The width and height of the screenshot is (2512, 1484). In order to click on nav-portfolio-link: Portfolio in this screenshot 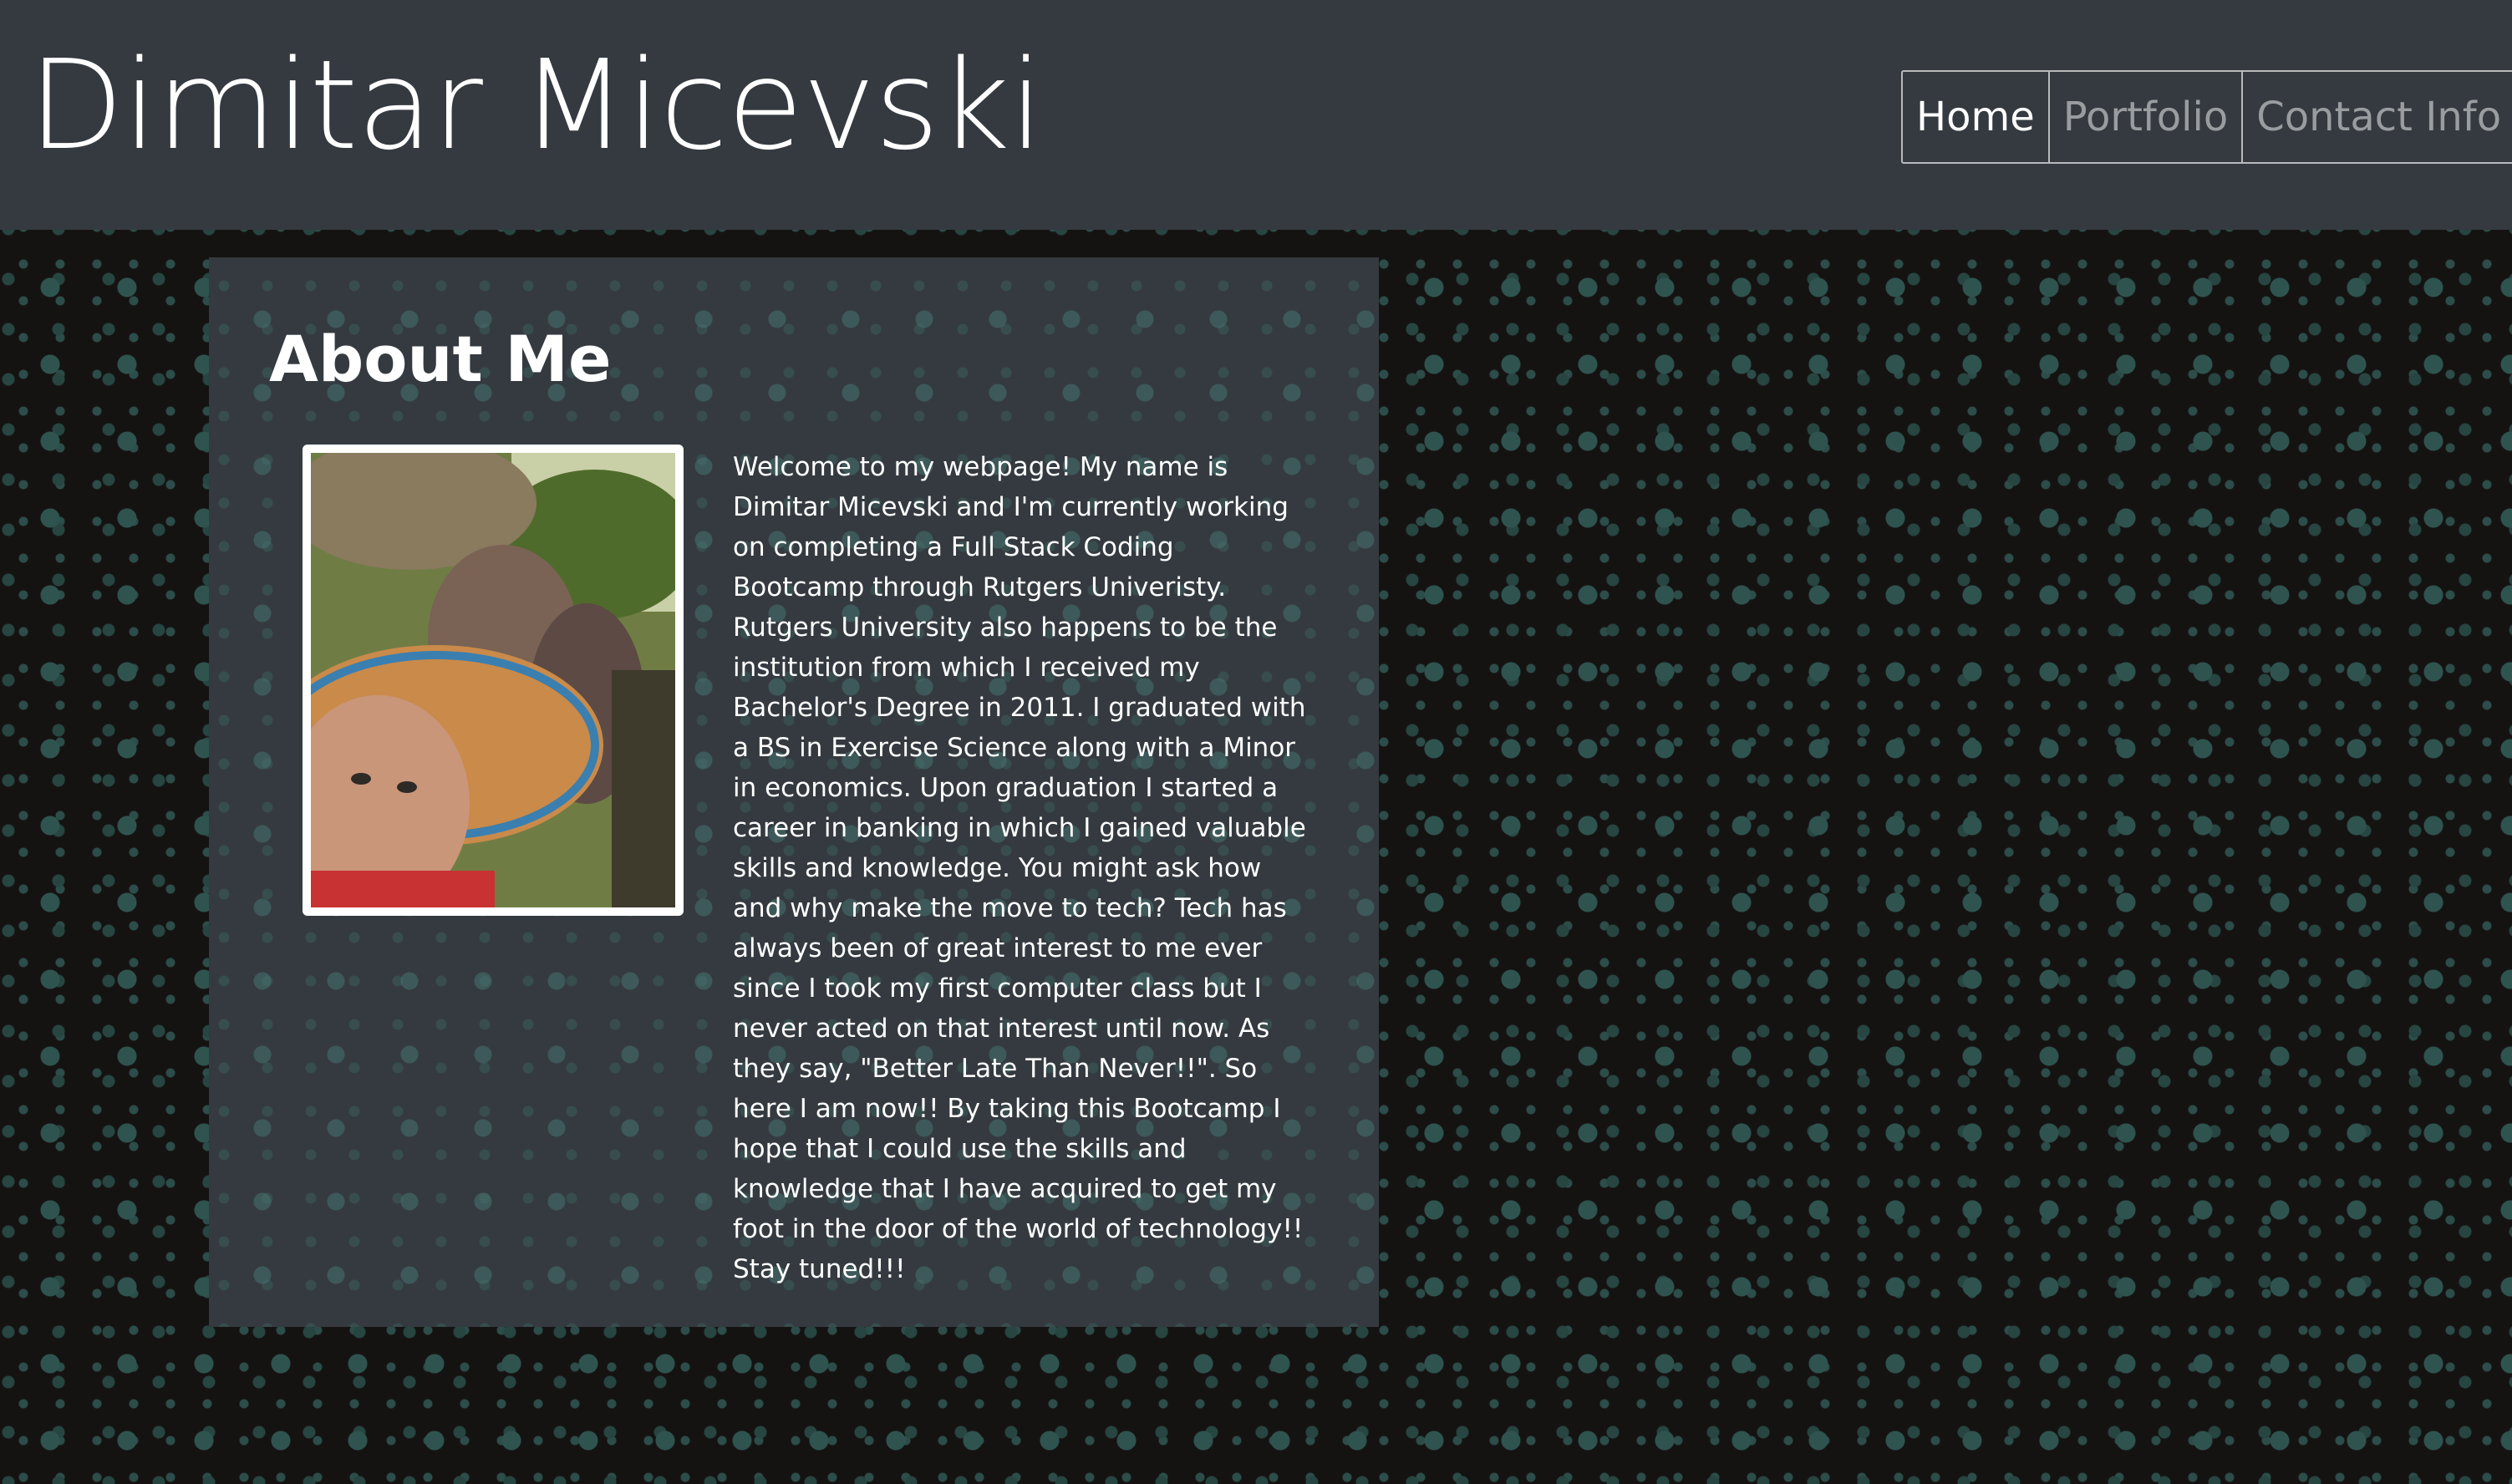, I will do `click(2144, 117)`.